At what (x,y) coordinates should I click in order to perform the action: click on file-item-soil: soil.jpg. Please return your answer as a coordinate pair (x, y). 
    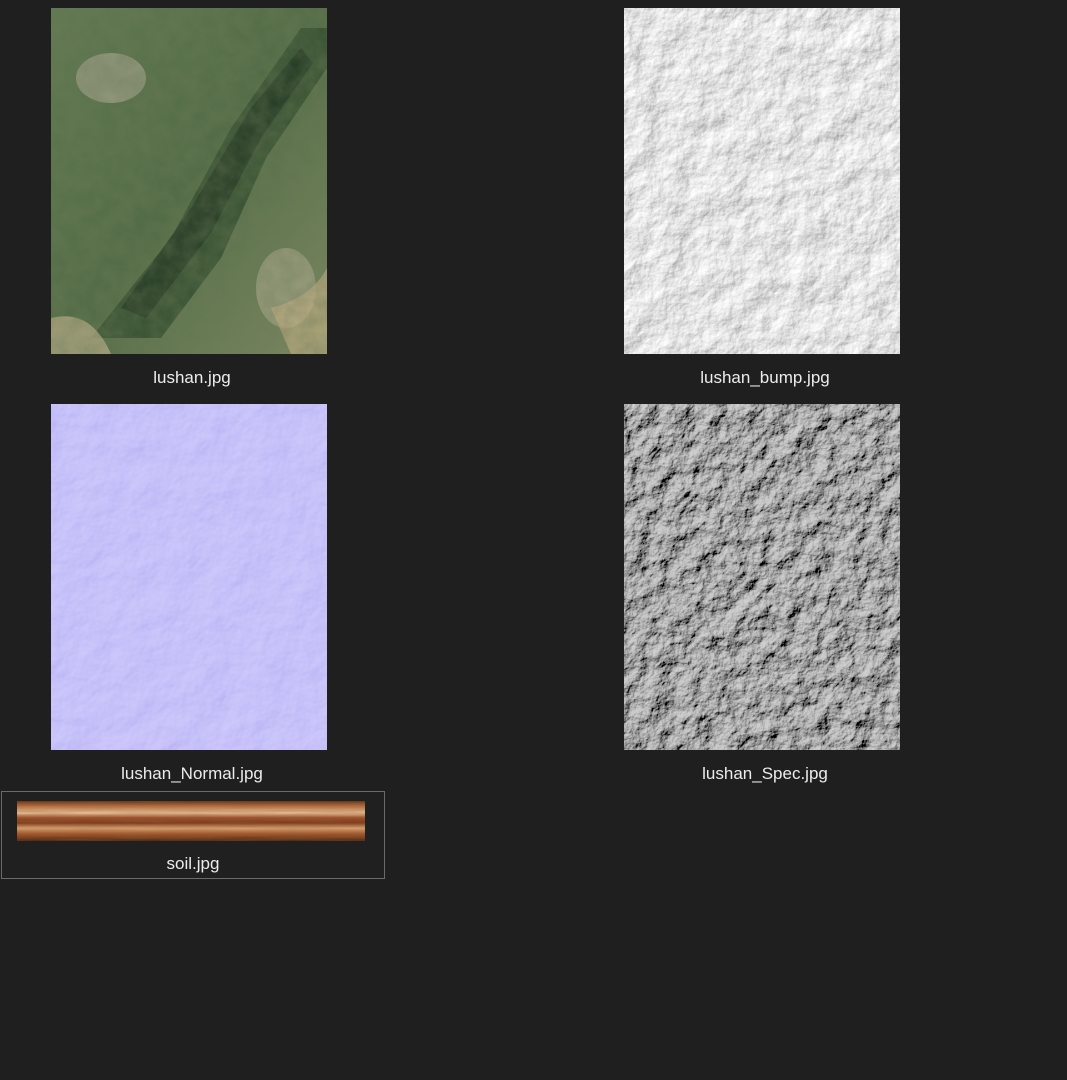
    Looking at the image, I should click on (193, 835).